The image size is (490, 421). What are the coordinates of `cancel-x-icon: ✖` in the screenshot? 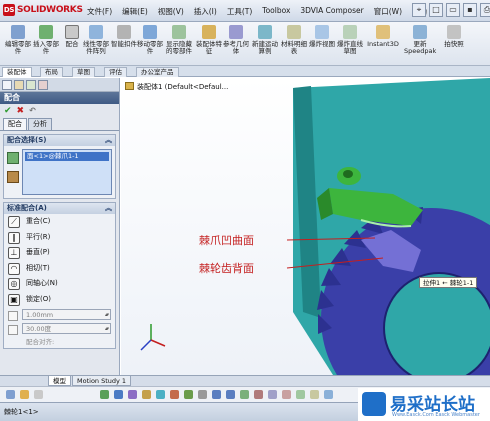 It's located at (21, 111).